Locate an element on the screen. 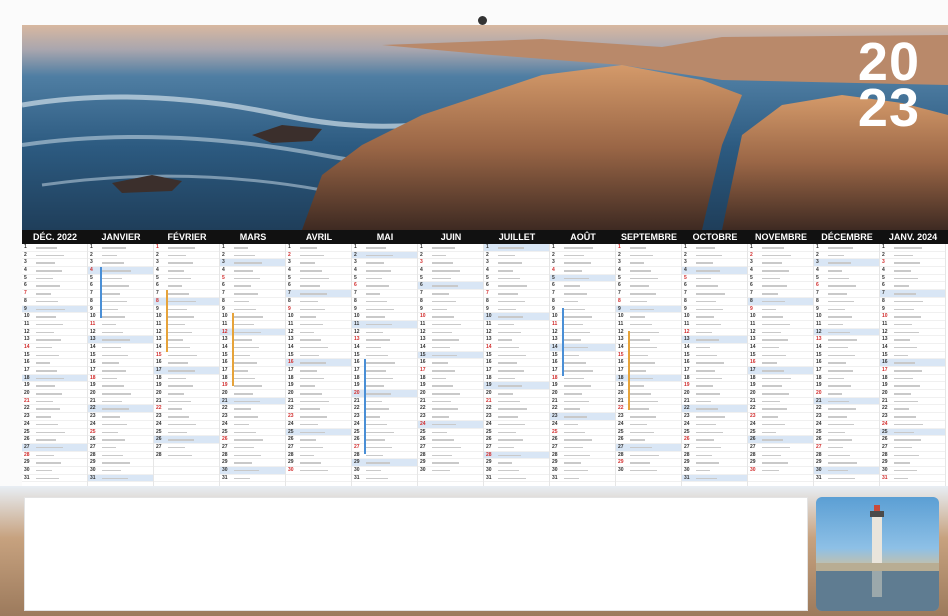 This screenshot has height=616, width=948. day-number: 29 is located at coordinates (885, 462).